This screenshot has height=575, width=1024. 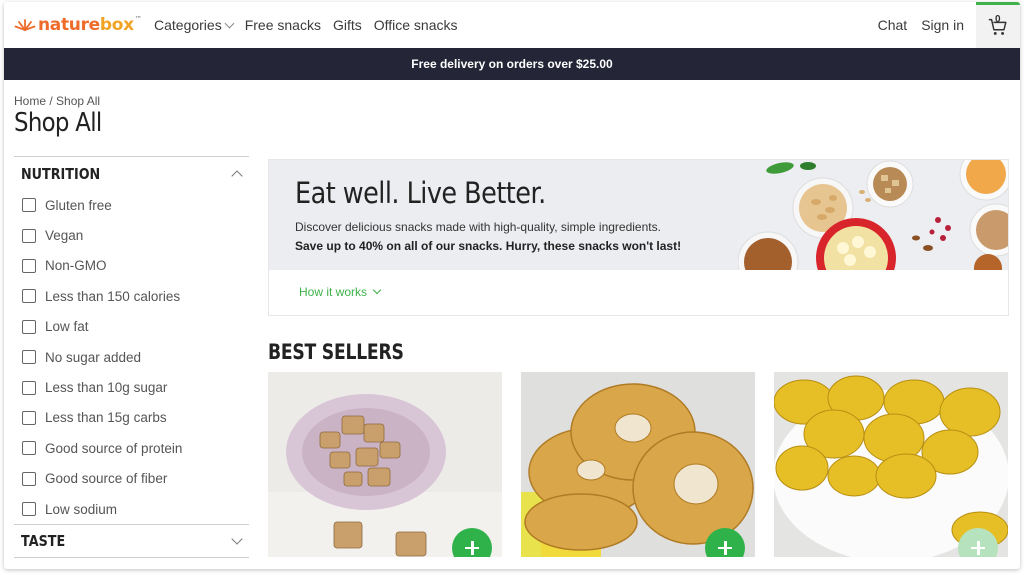 I want to click on page-title: Shop All, so click(x=58, y=123).